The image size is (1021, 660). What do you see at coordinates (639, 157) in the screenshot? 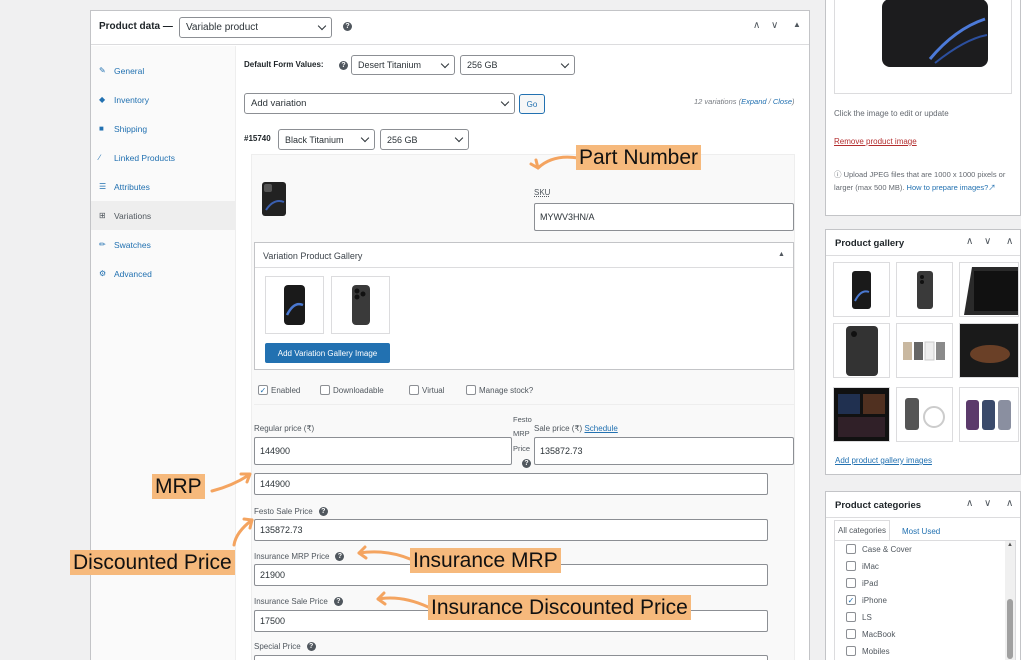
I see `annotation-part-number: Part Number` at bounding box center [639, 157].